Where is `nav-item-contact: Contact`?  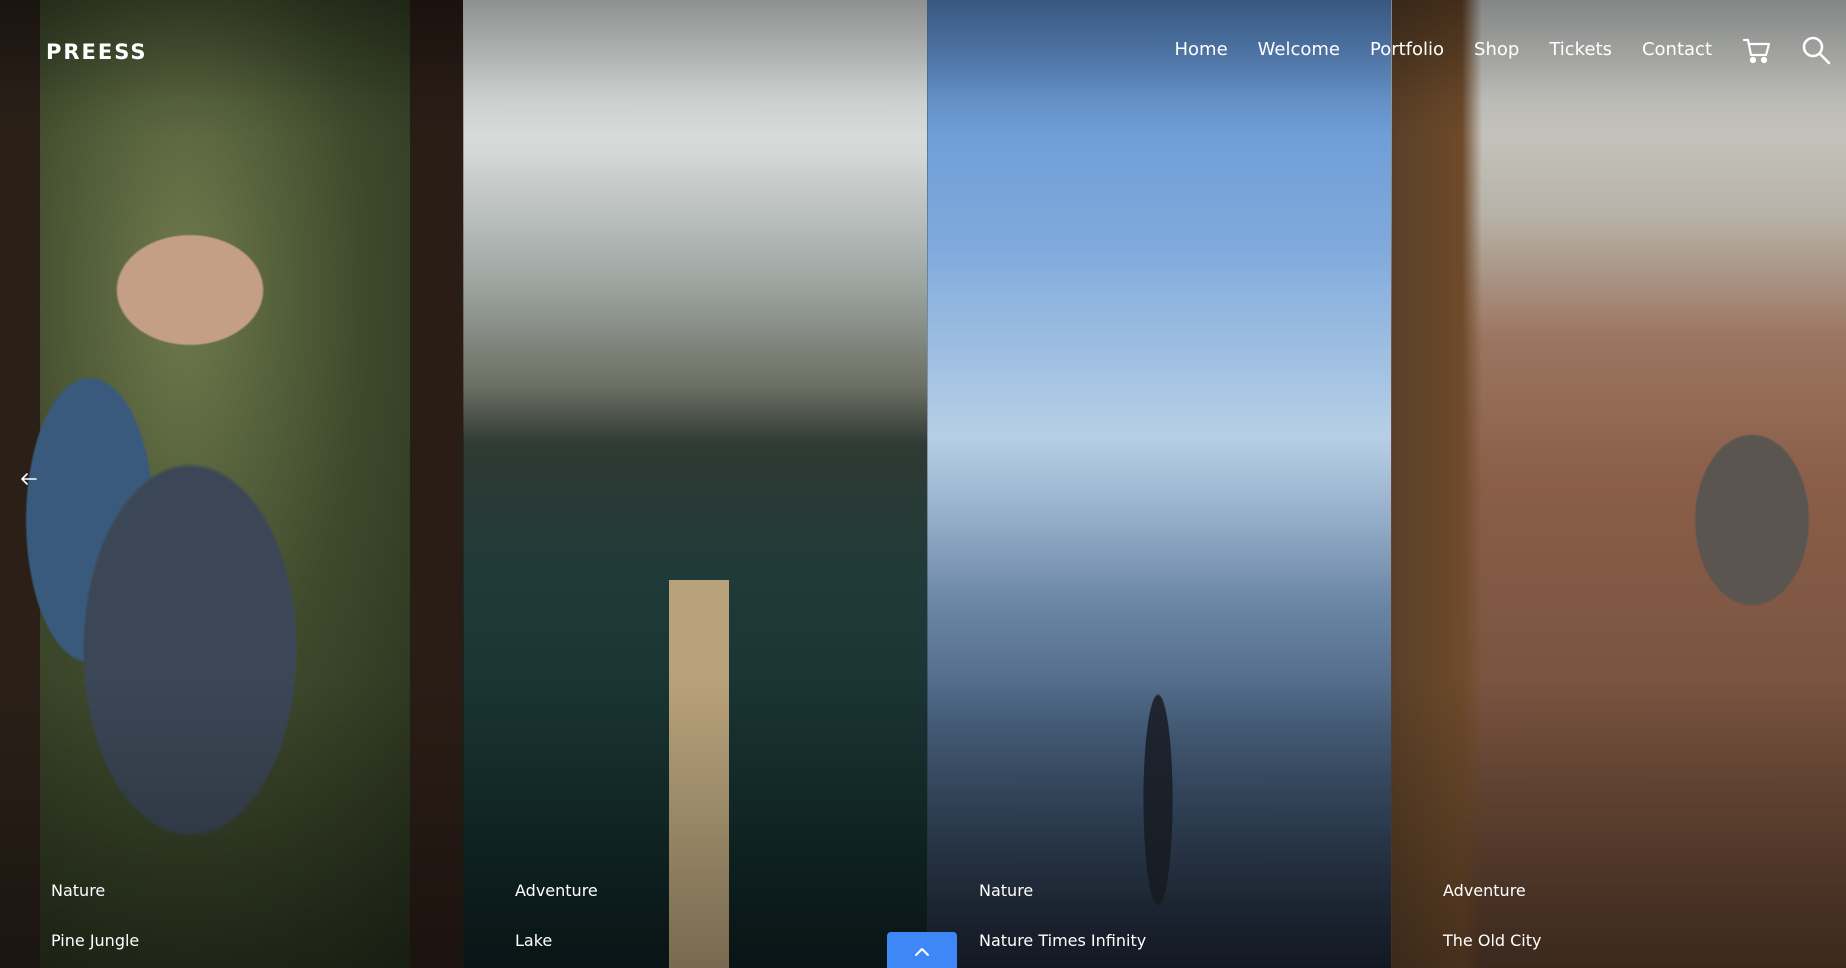 nav-item-contact: Contact is located at coordinates (1677, 49).